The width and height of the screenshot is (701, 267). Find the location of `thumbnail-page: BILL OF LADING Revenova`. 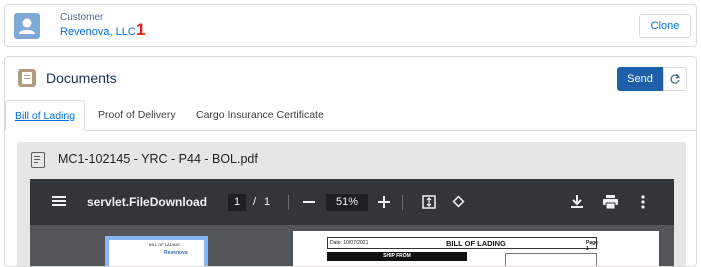

thumbnail-page: BILL OF LADING Revenova is located at coordinates (156, 253).